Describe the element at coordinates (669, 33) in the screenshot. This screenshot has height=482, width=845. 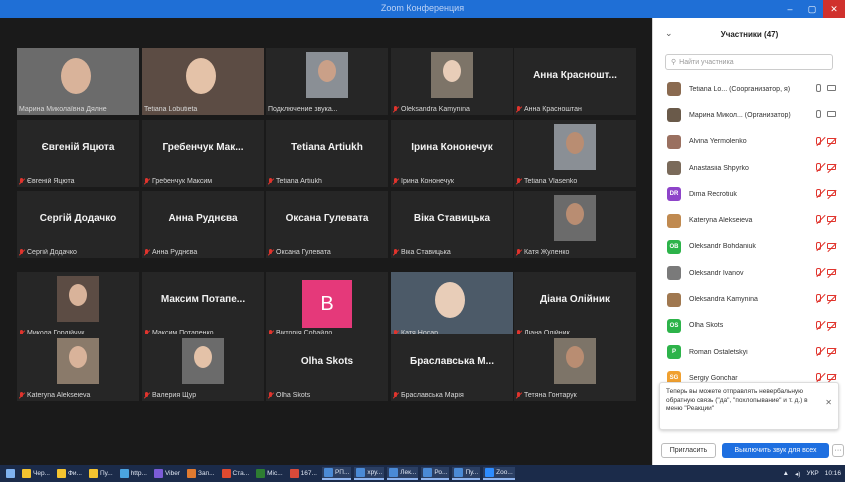
I see `chevron-down-icon: ⌄` at that location.